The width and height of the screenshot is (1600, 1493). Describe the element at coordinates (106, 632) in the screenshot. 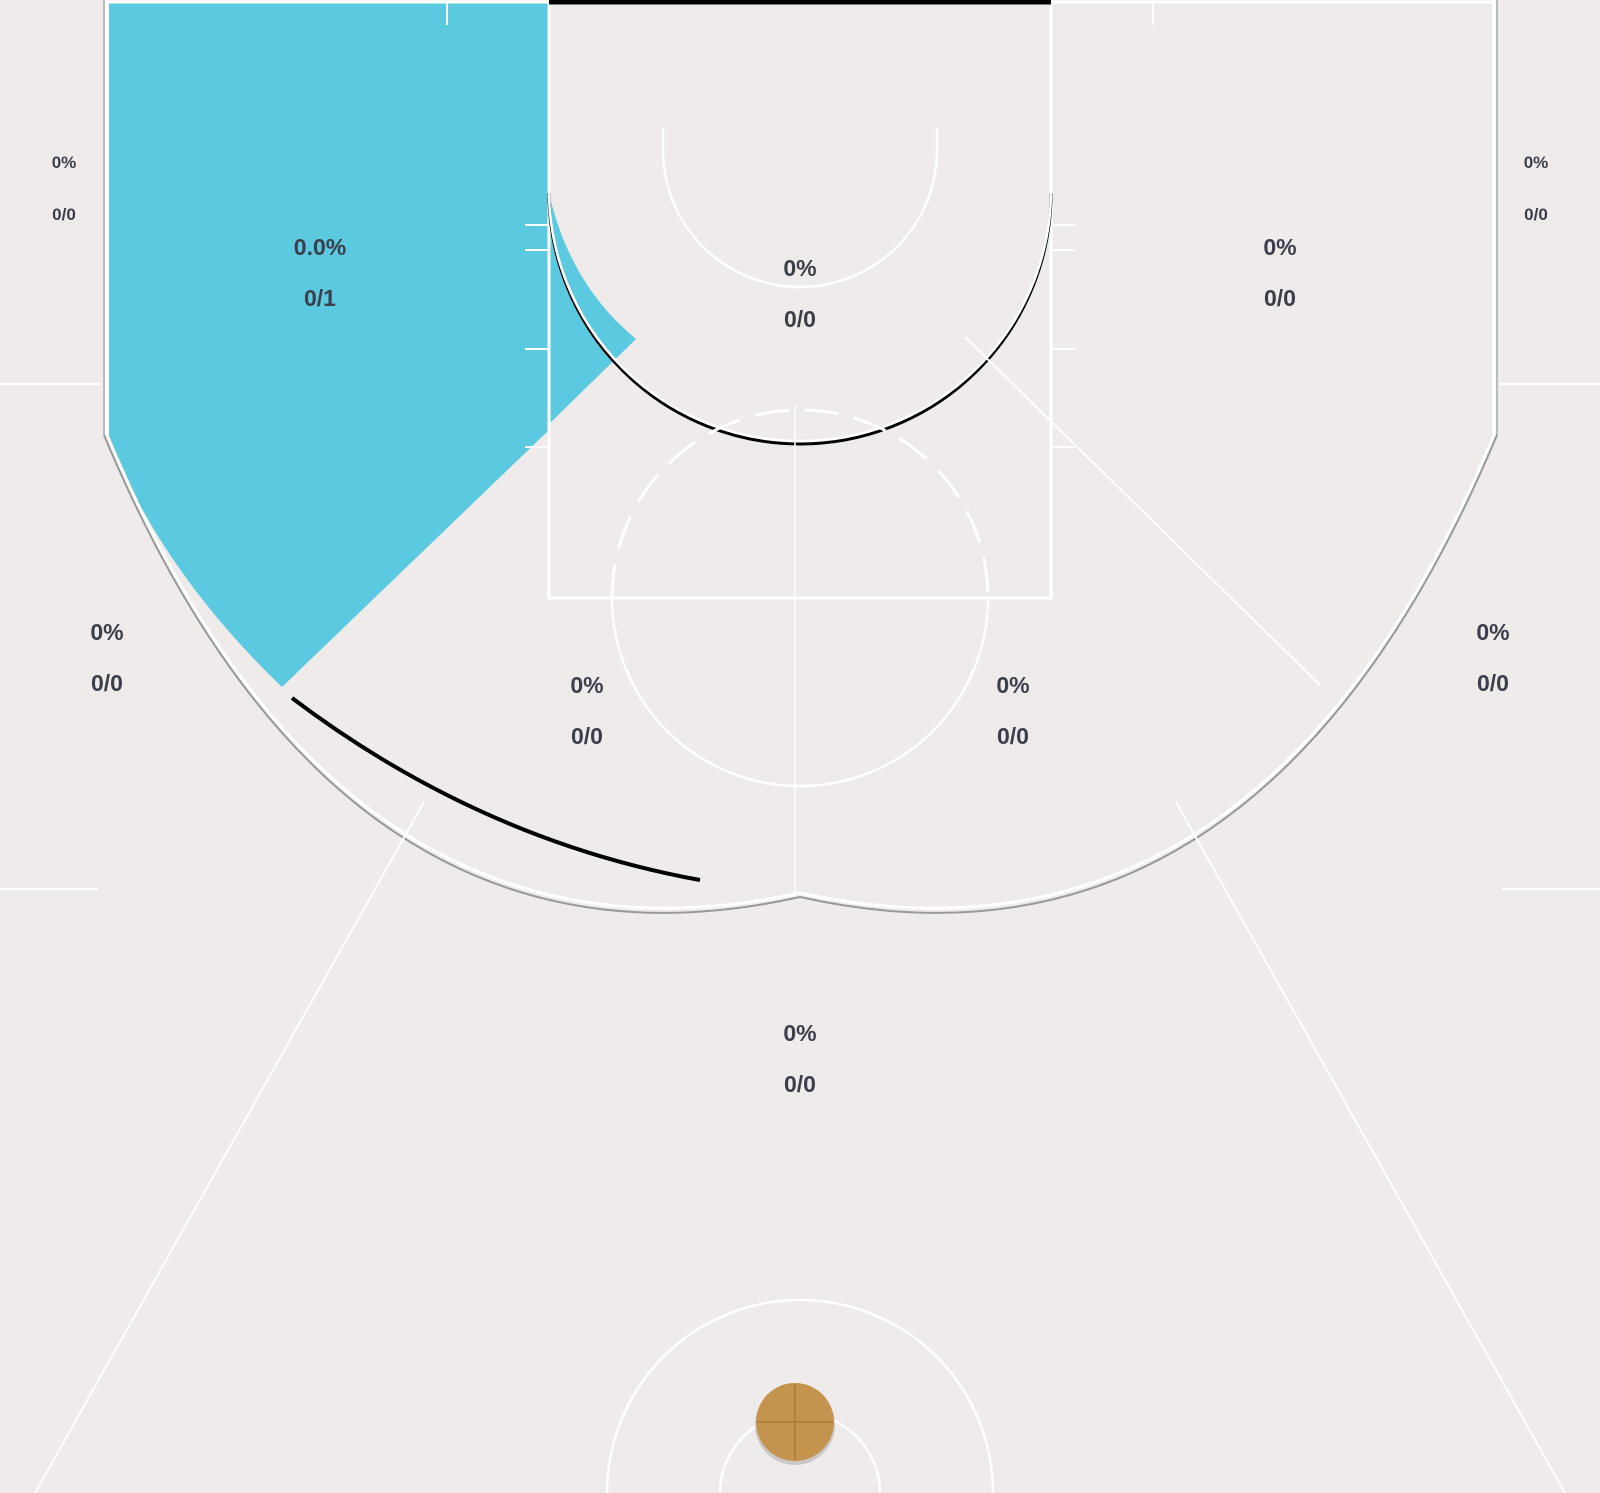

I see `zone-three-left-wing-percentage: 0%` at that location.